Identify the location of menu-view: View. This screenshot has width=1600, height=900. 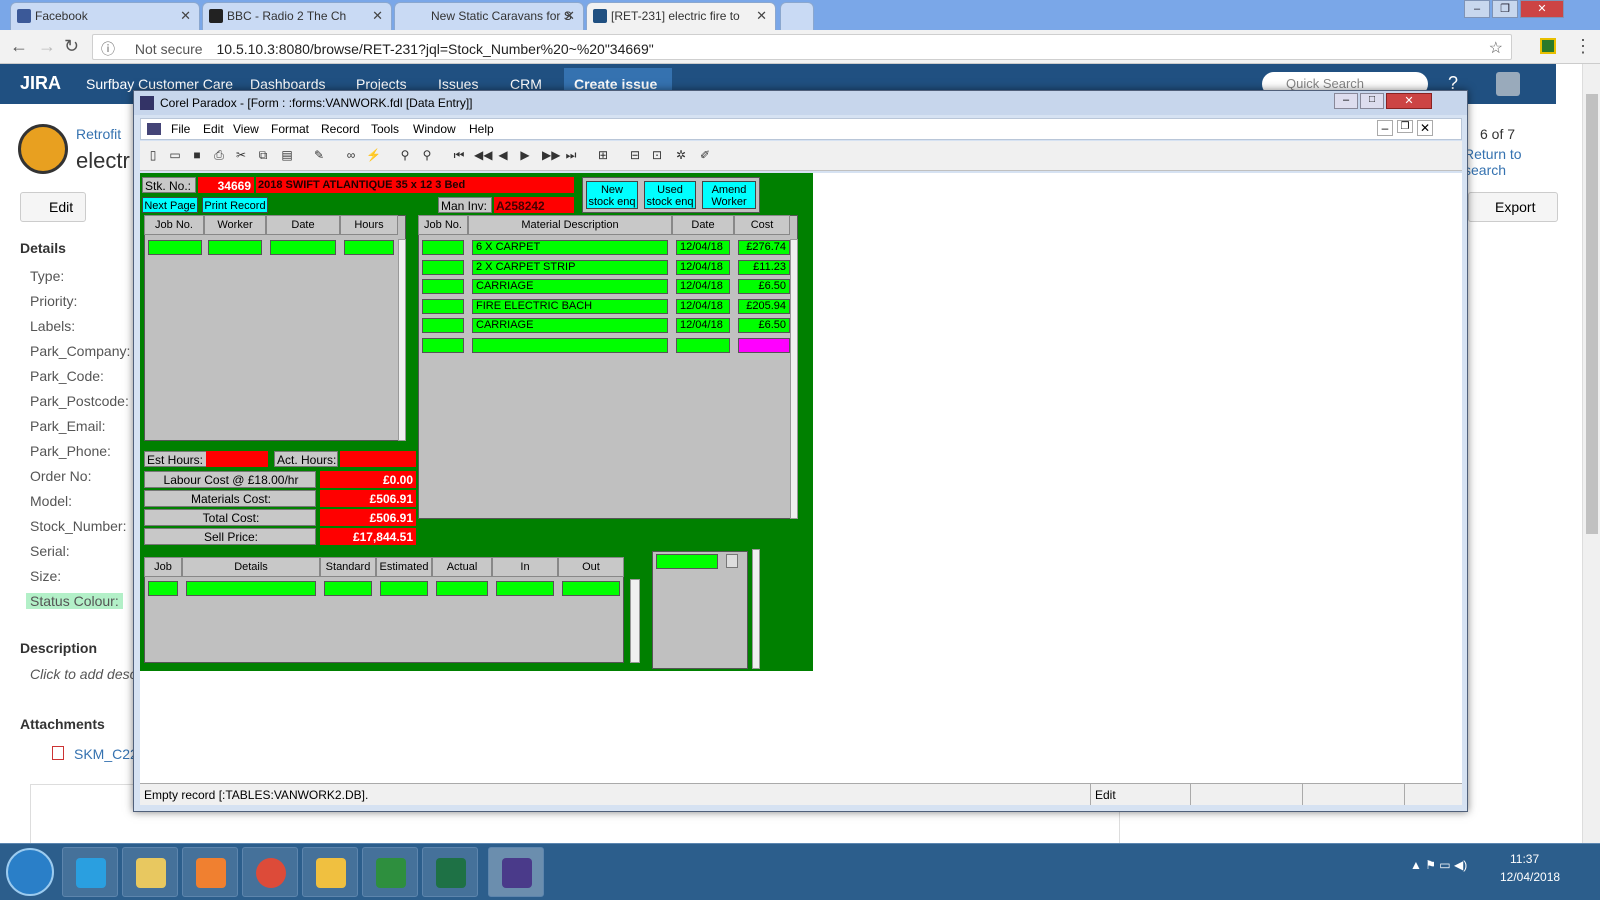
(246, 129).